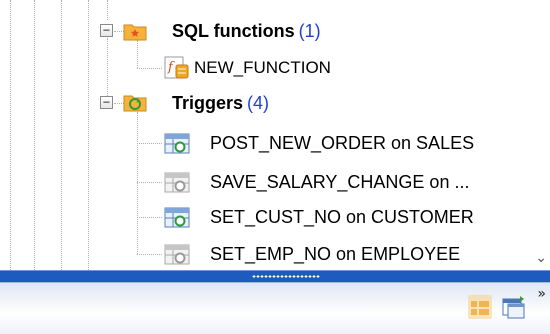  Describe the element at coordinates (258, 102) in the screenshot. I see `group-count: (4)` at that location.